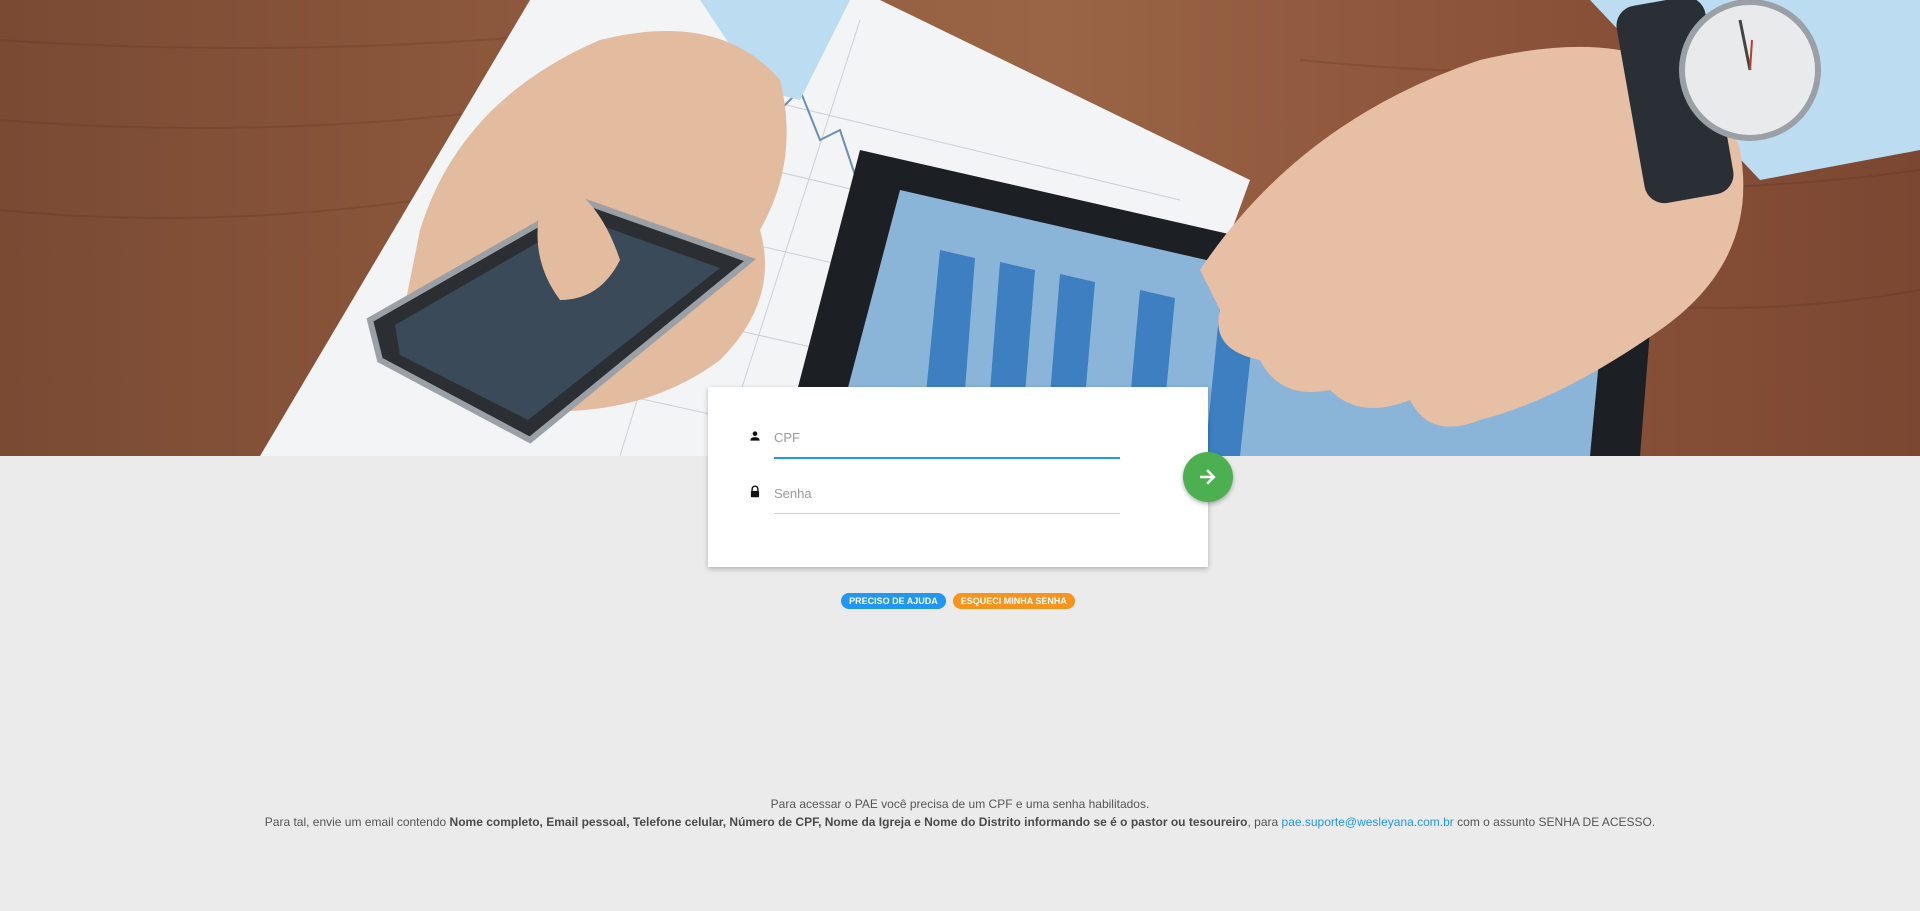 The height and width of the screenshot is (911, 1920). What do you see at coordinates (947, 493) in the screenshot?
I see `senha-input` at bounding box center [947, 493].